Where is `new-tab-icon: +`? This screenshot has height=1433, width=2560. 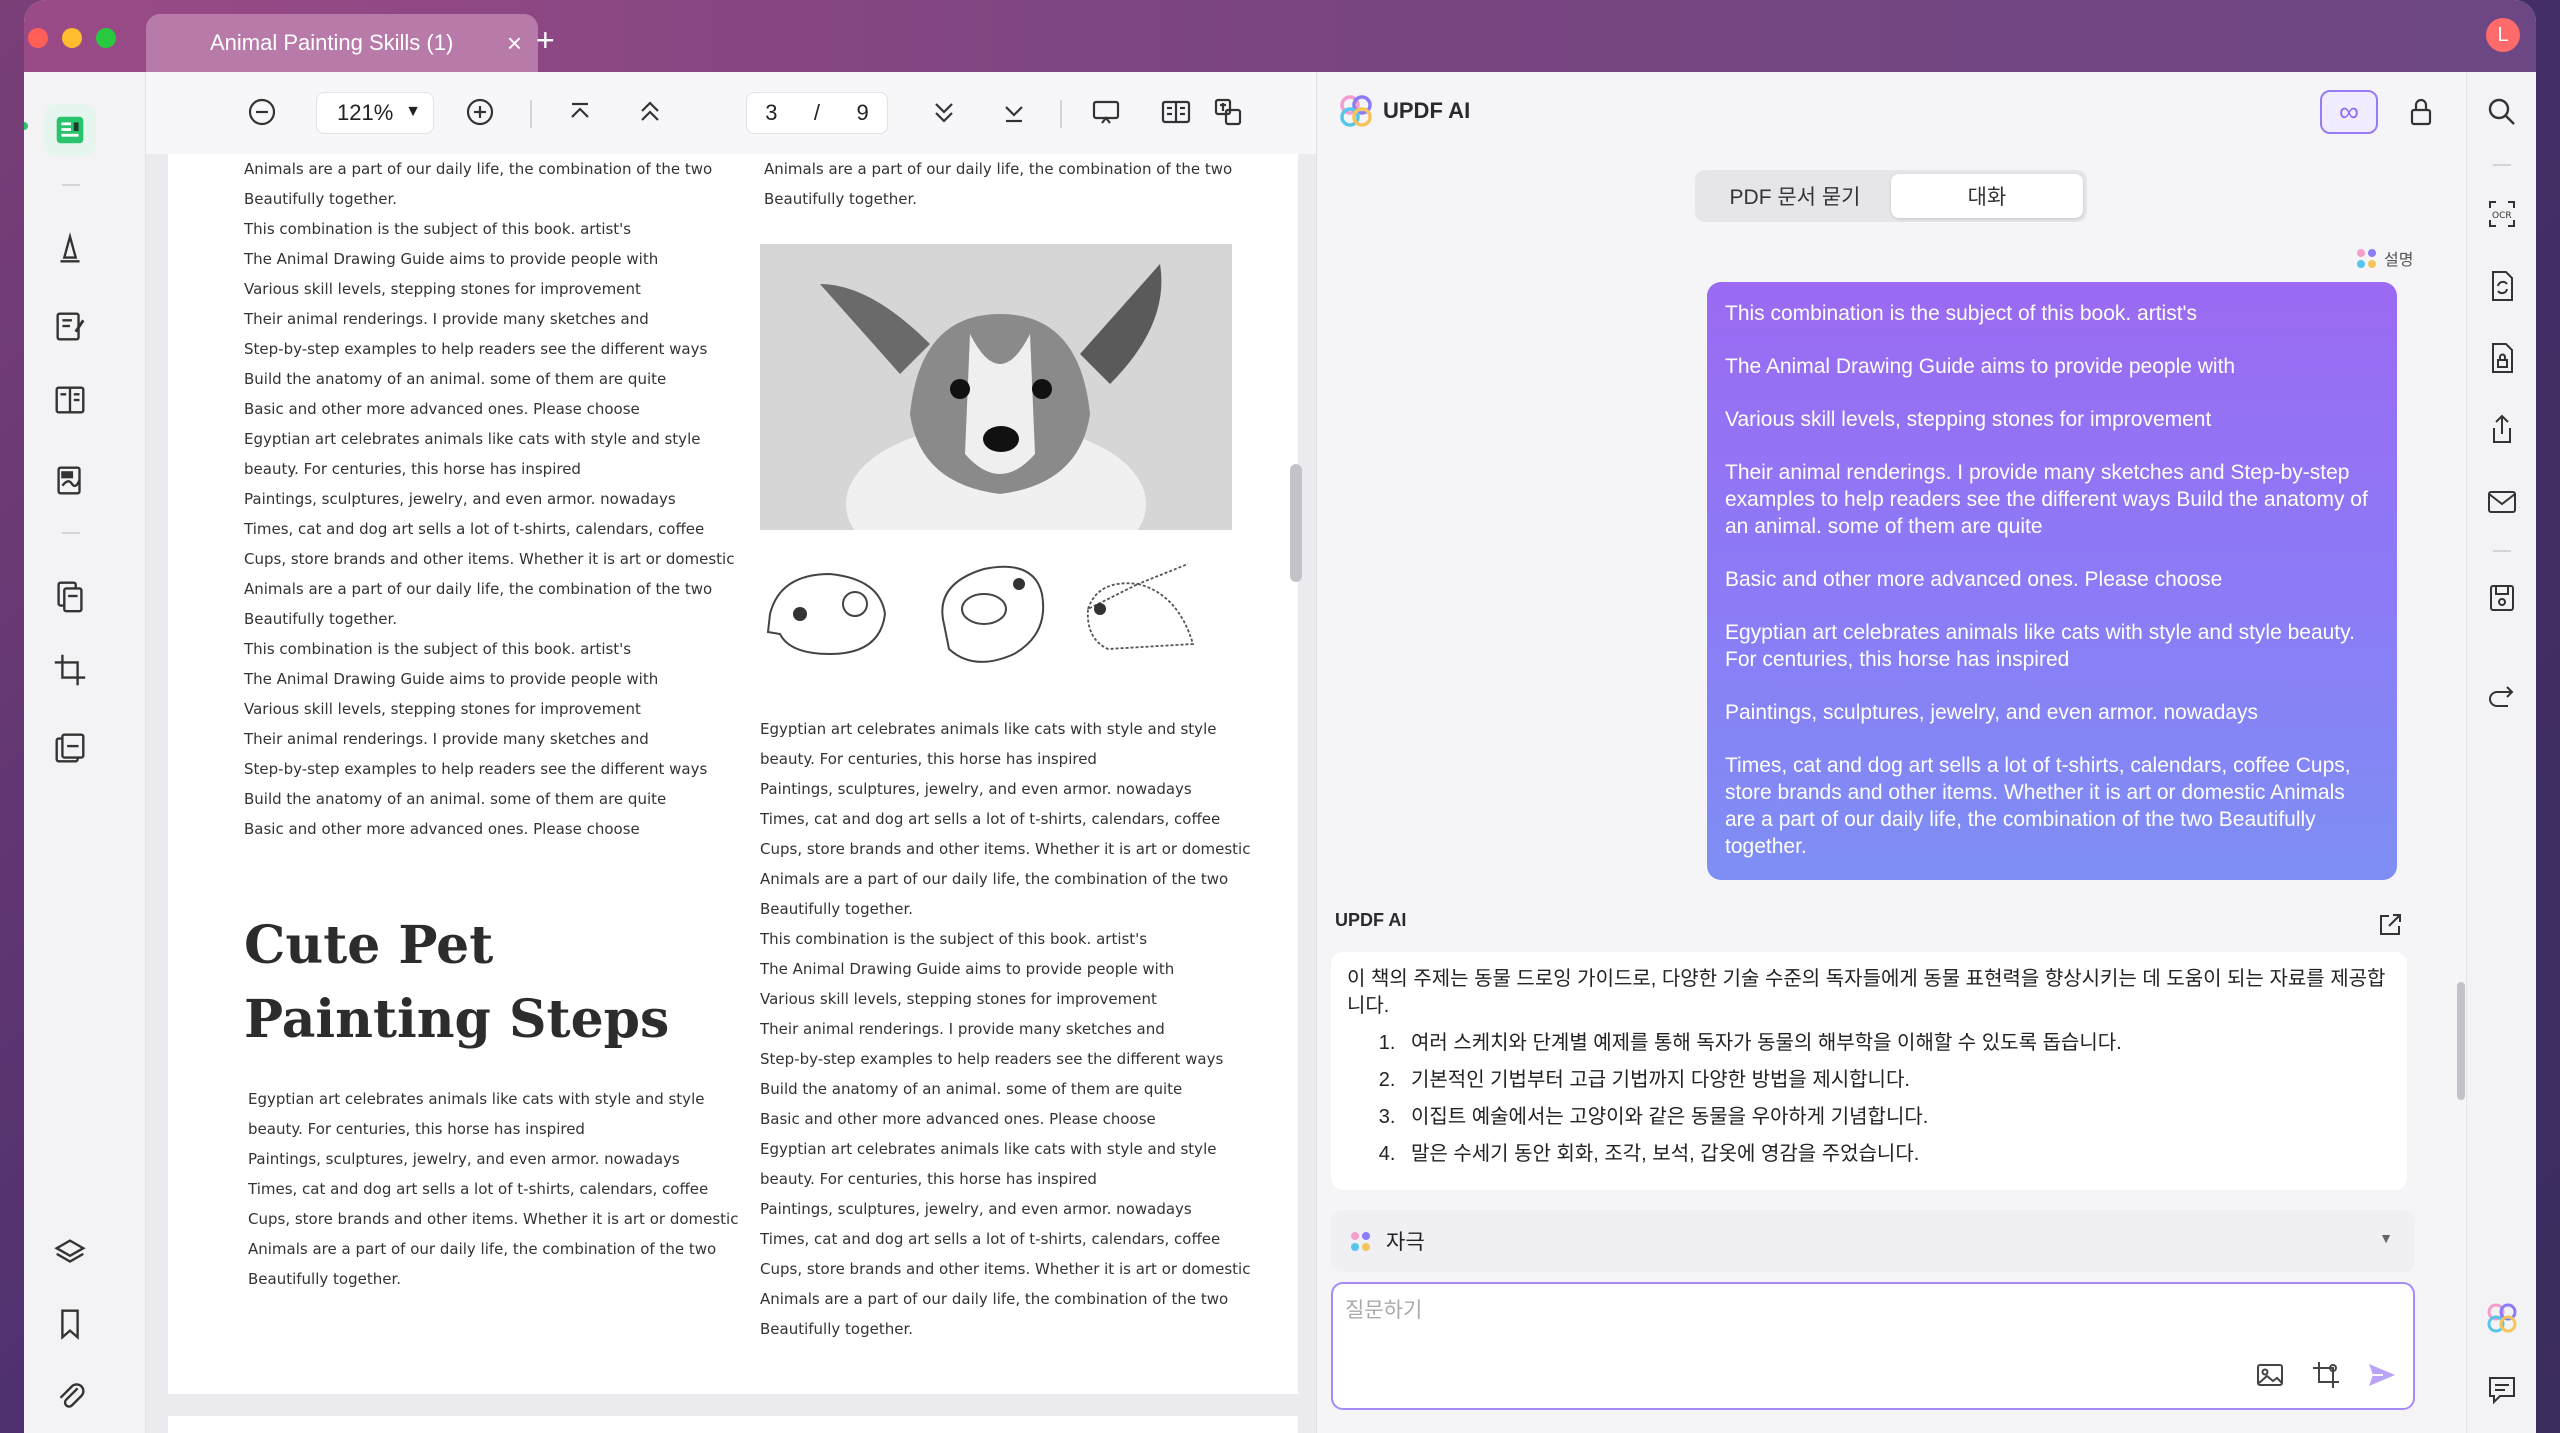
new-tab-icon: + is located at coordinates (545, 40).